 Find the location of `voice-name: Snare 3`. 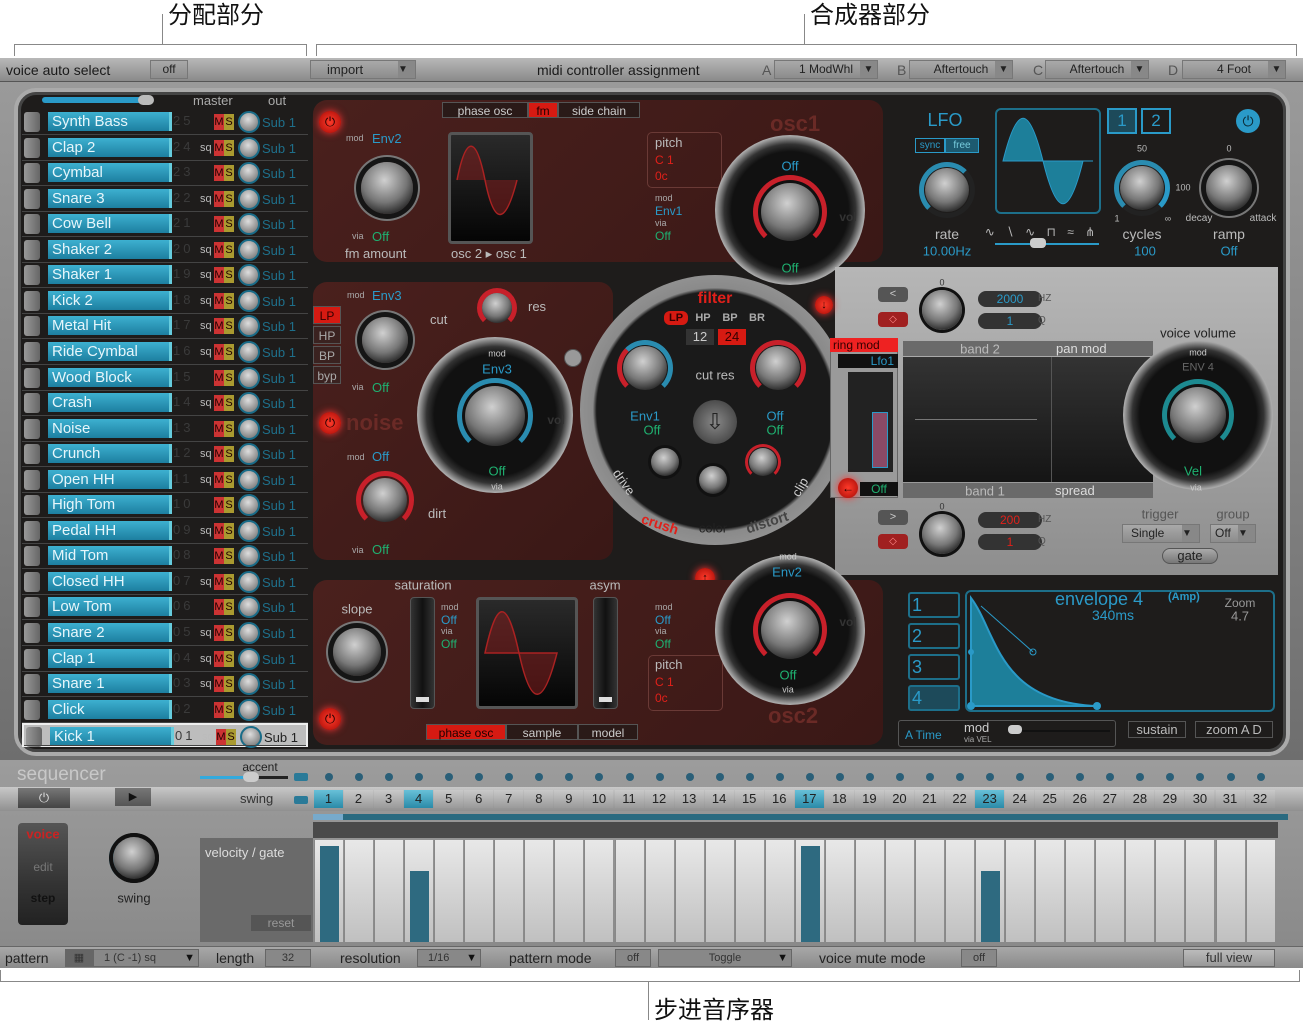

voice-name: Snare 3 is located at coordinates (110, 198).